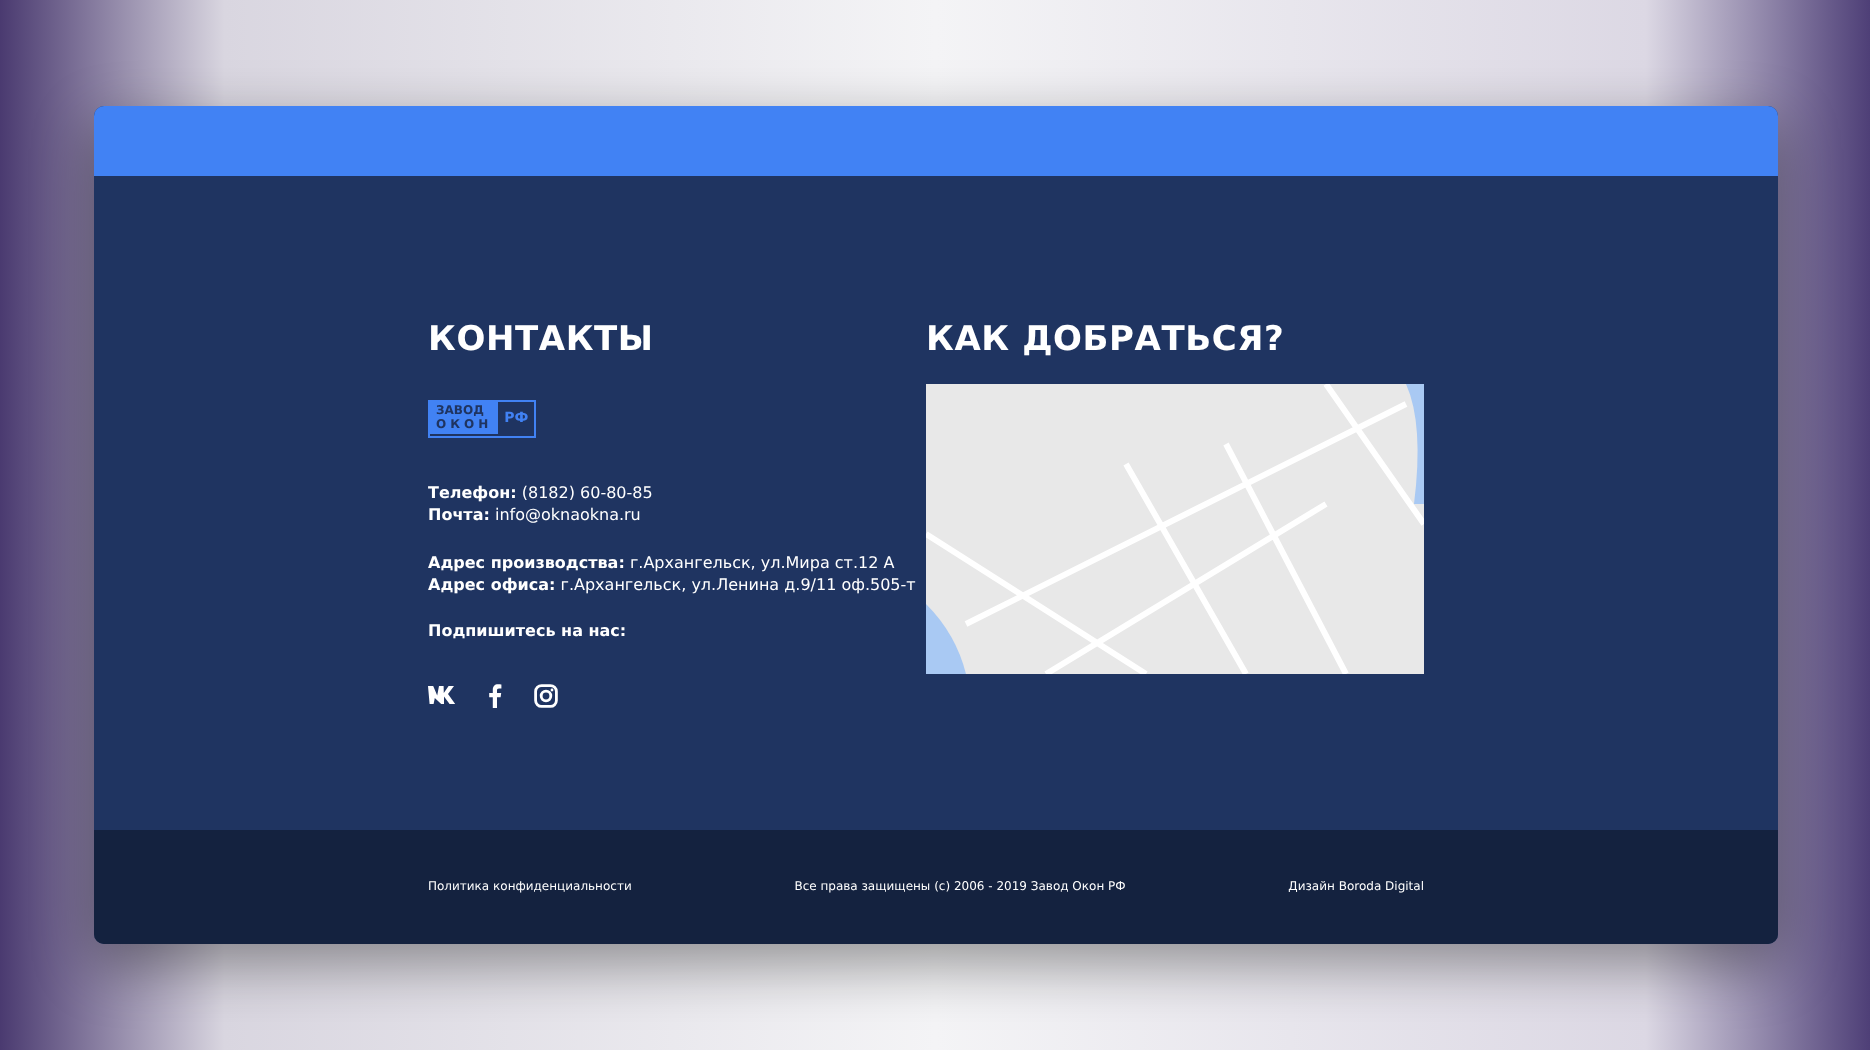  Describe the element at coordinates (1106, 340) in the screenshot. I see `directions-heading: КАК ДОБРАТЬСЯ?` at that location.